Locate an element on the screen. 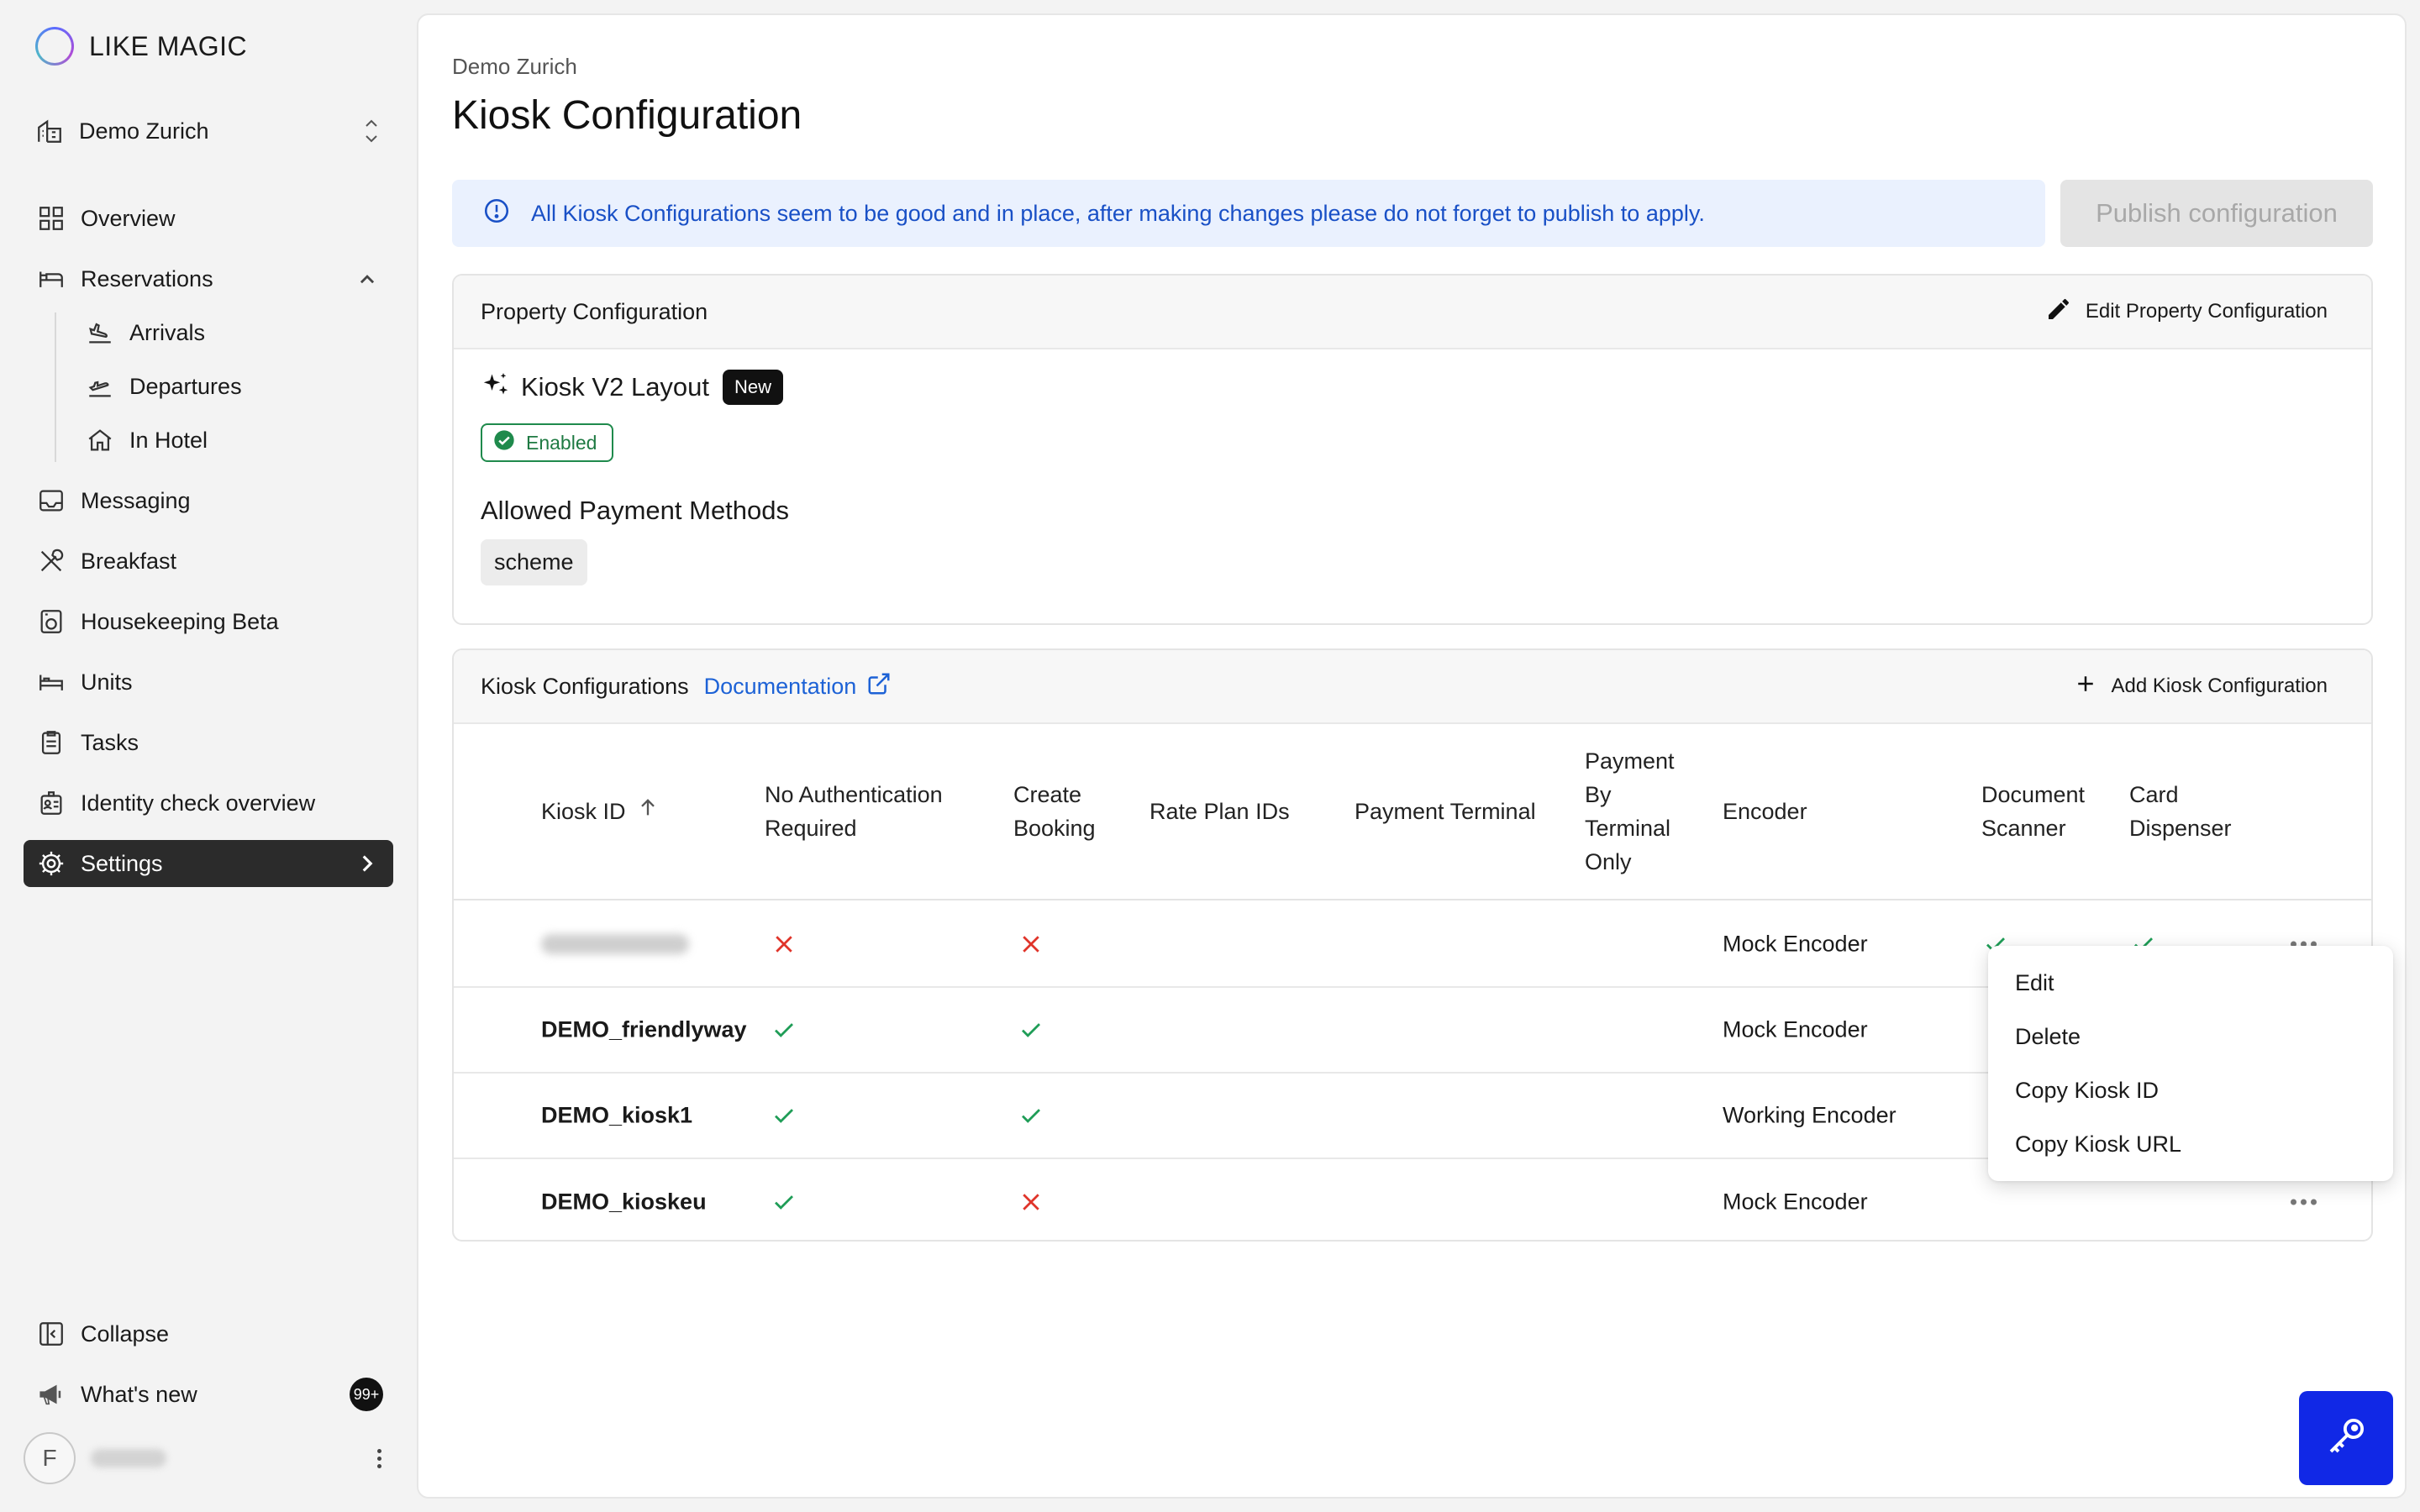 The height and width of the screenshot is (1512, 2420). sidebar-item-units: Units is located at coordinates (208, 682).